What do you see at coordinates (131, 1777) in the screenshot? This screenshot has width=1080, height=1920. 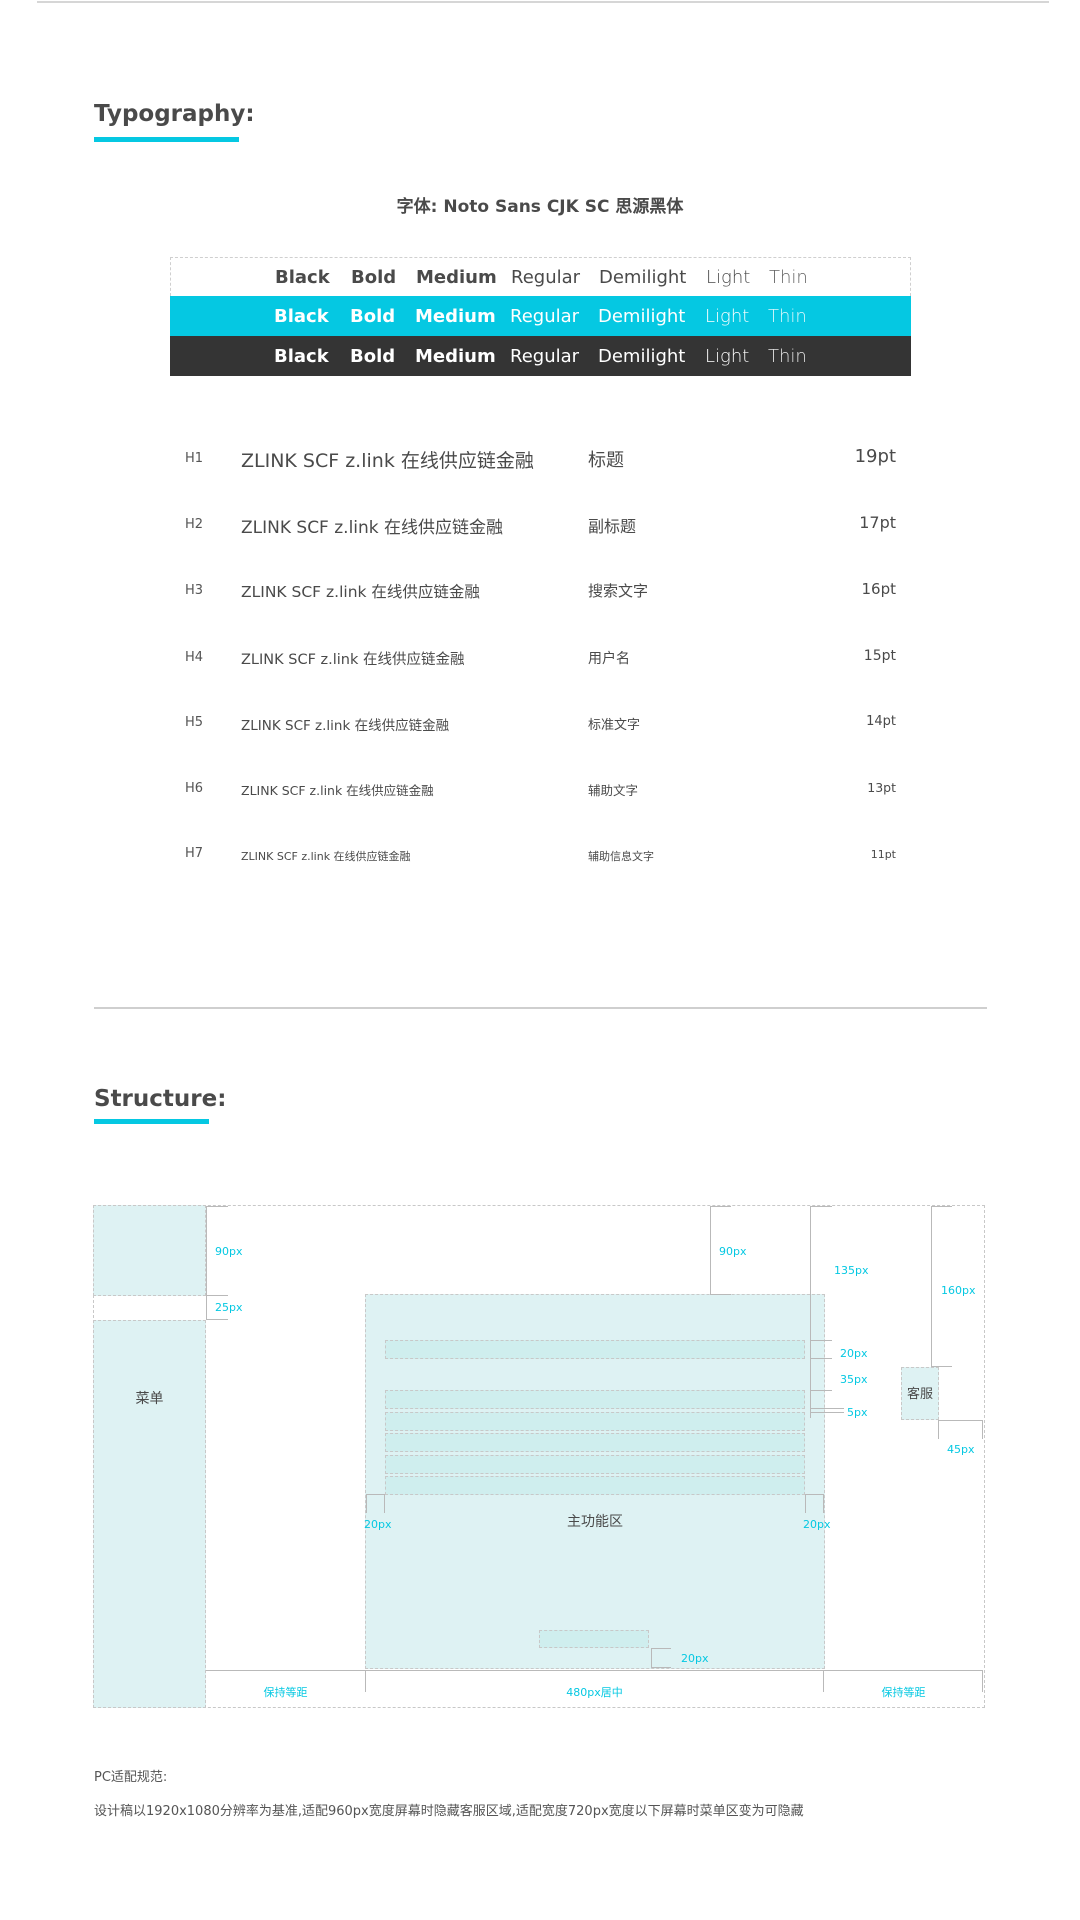 I see `notes-heading: PC适配规范:` at bounding box center [131, 1777].